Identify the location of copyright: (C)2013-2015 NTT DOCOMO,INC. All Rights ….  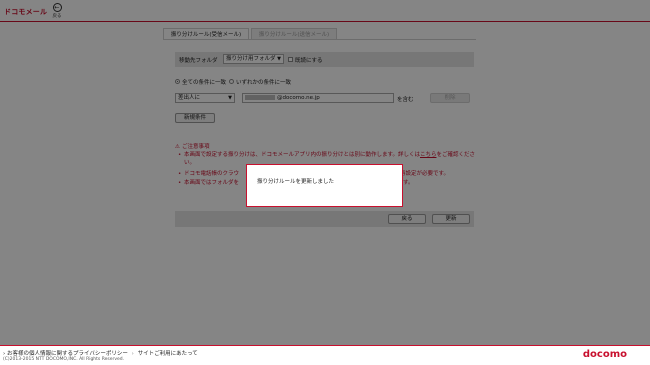
(64, 359).